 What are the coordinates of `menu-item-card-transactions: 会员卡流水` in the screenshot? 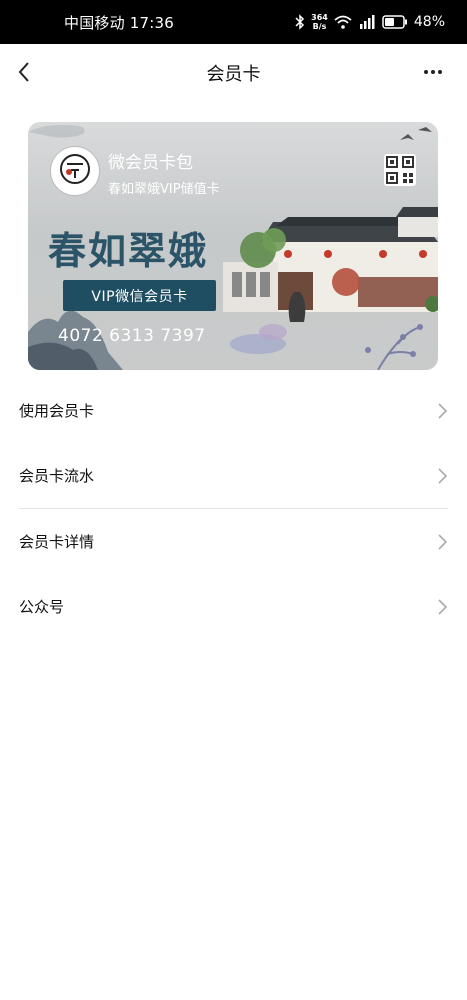 It's located at (233, 475).